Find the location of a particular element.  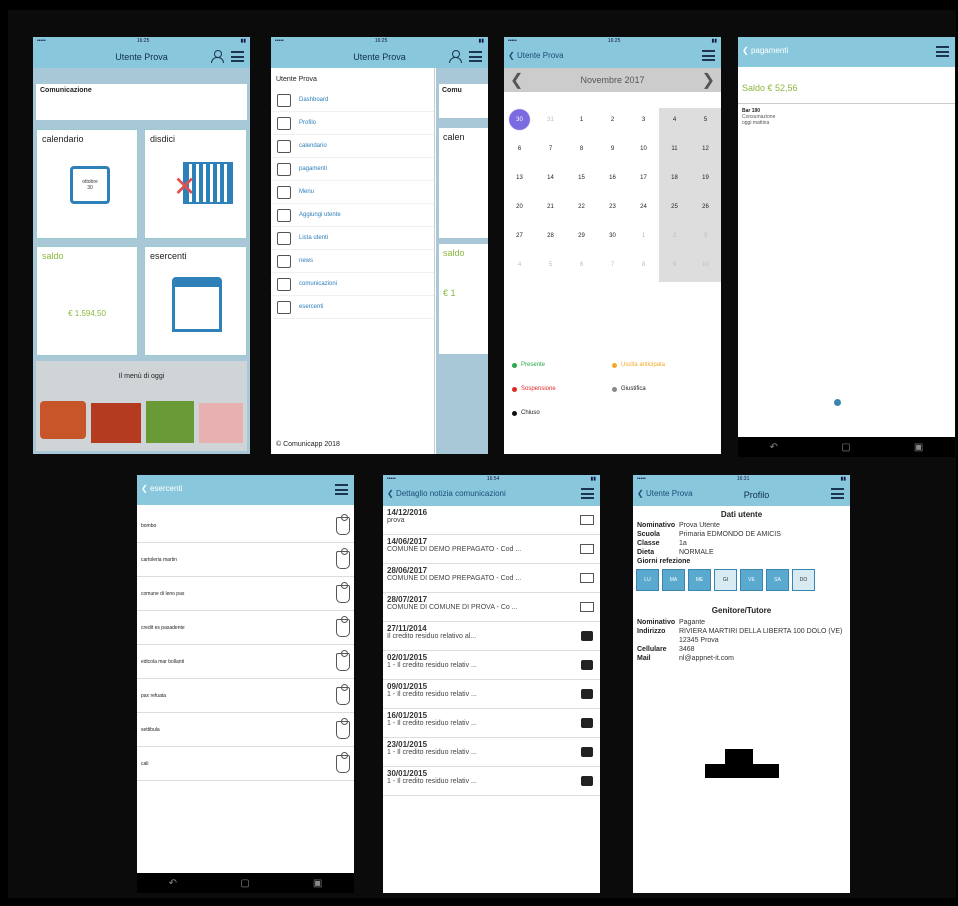

payment-entry: Bar 190 Consumazione oggi mattina is located at coordinates (846, 117).